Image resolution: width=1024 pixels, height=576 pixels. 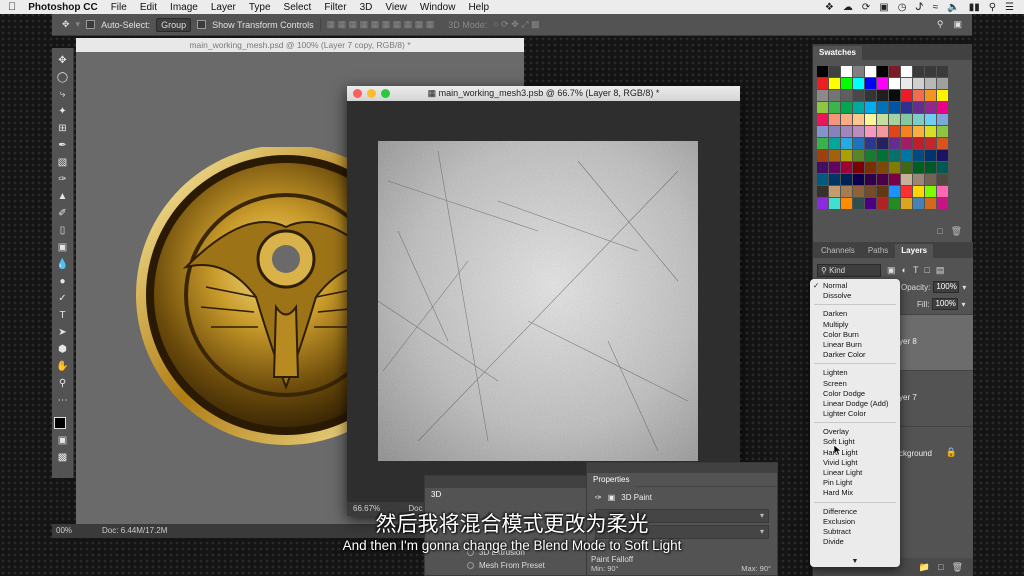 I want to click on new-group-icon: 📁, so click(x=924, y=567).